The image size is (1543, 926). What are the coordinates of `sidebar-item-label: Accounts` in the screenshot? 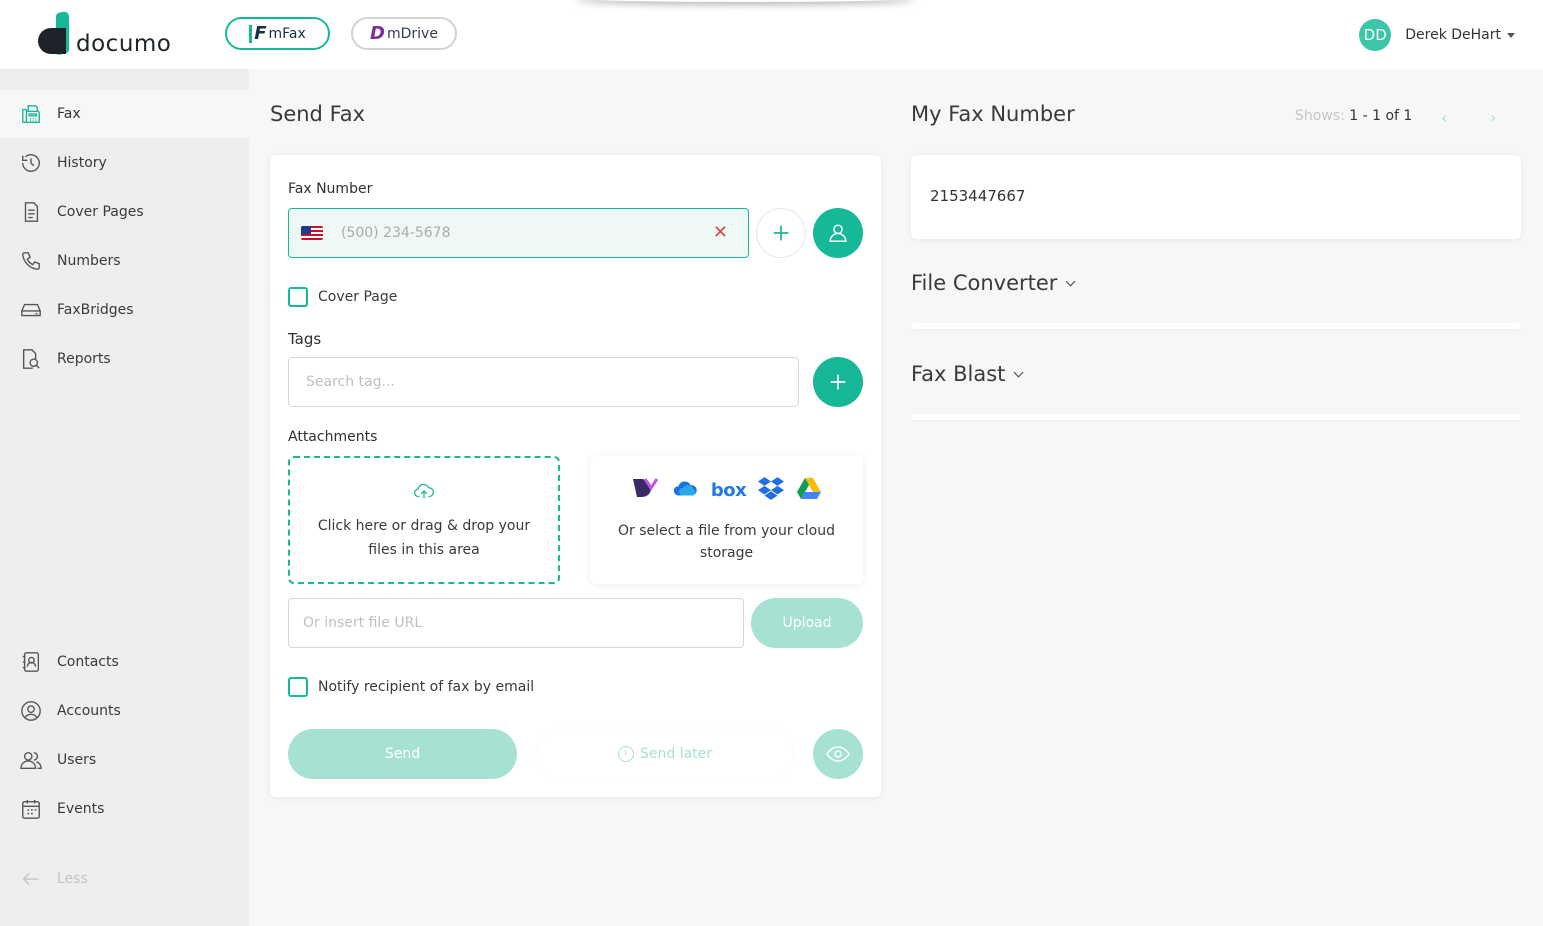 It's located at (89, 711).